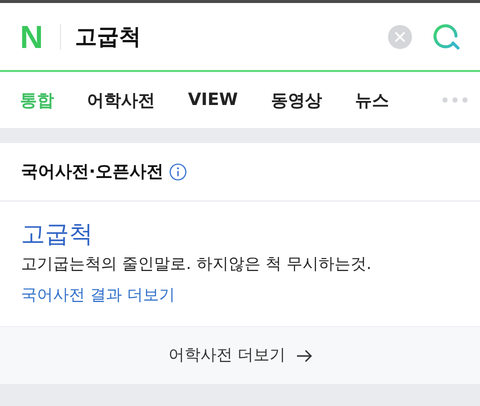 The width and height of the screenshot is (480, 406). I want to click on search-icon, so click(447, 37).